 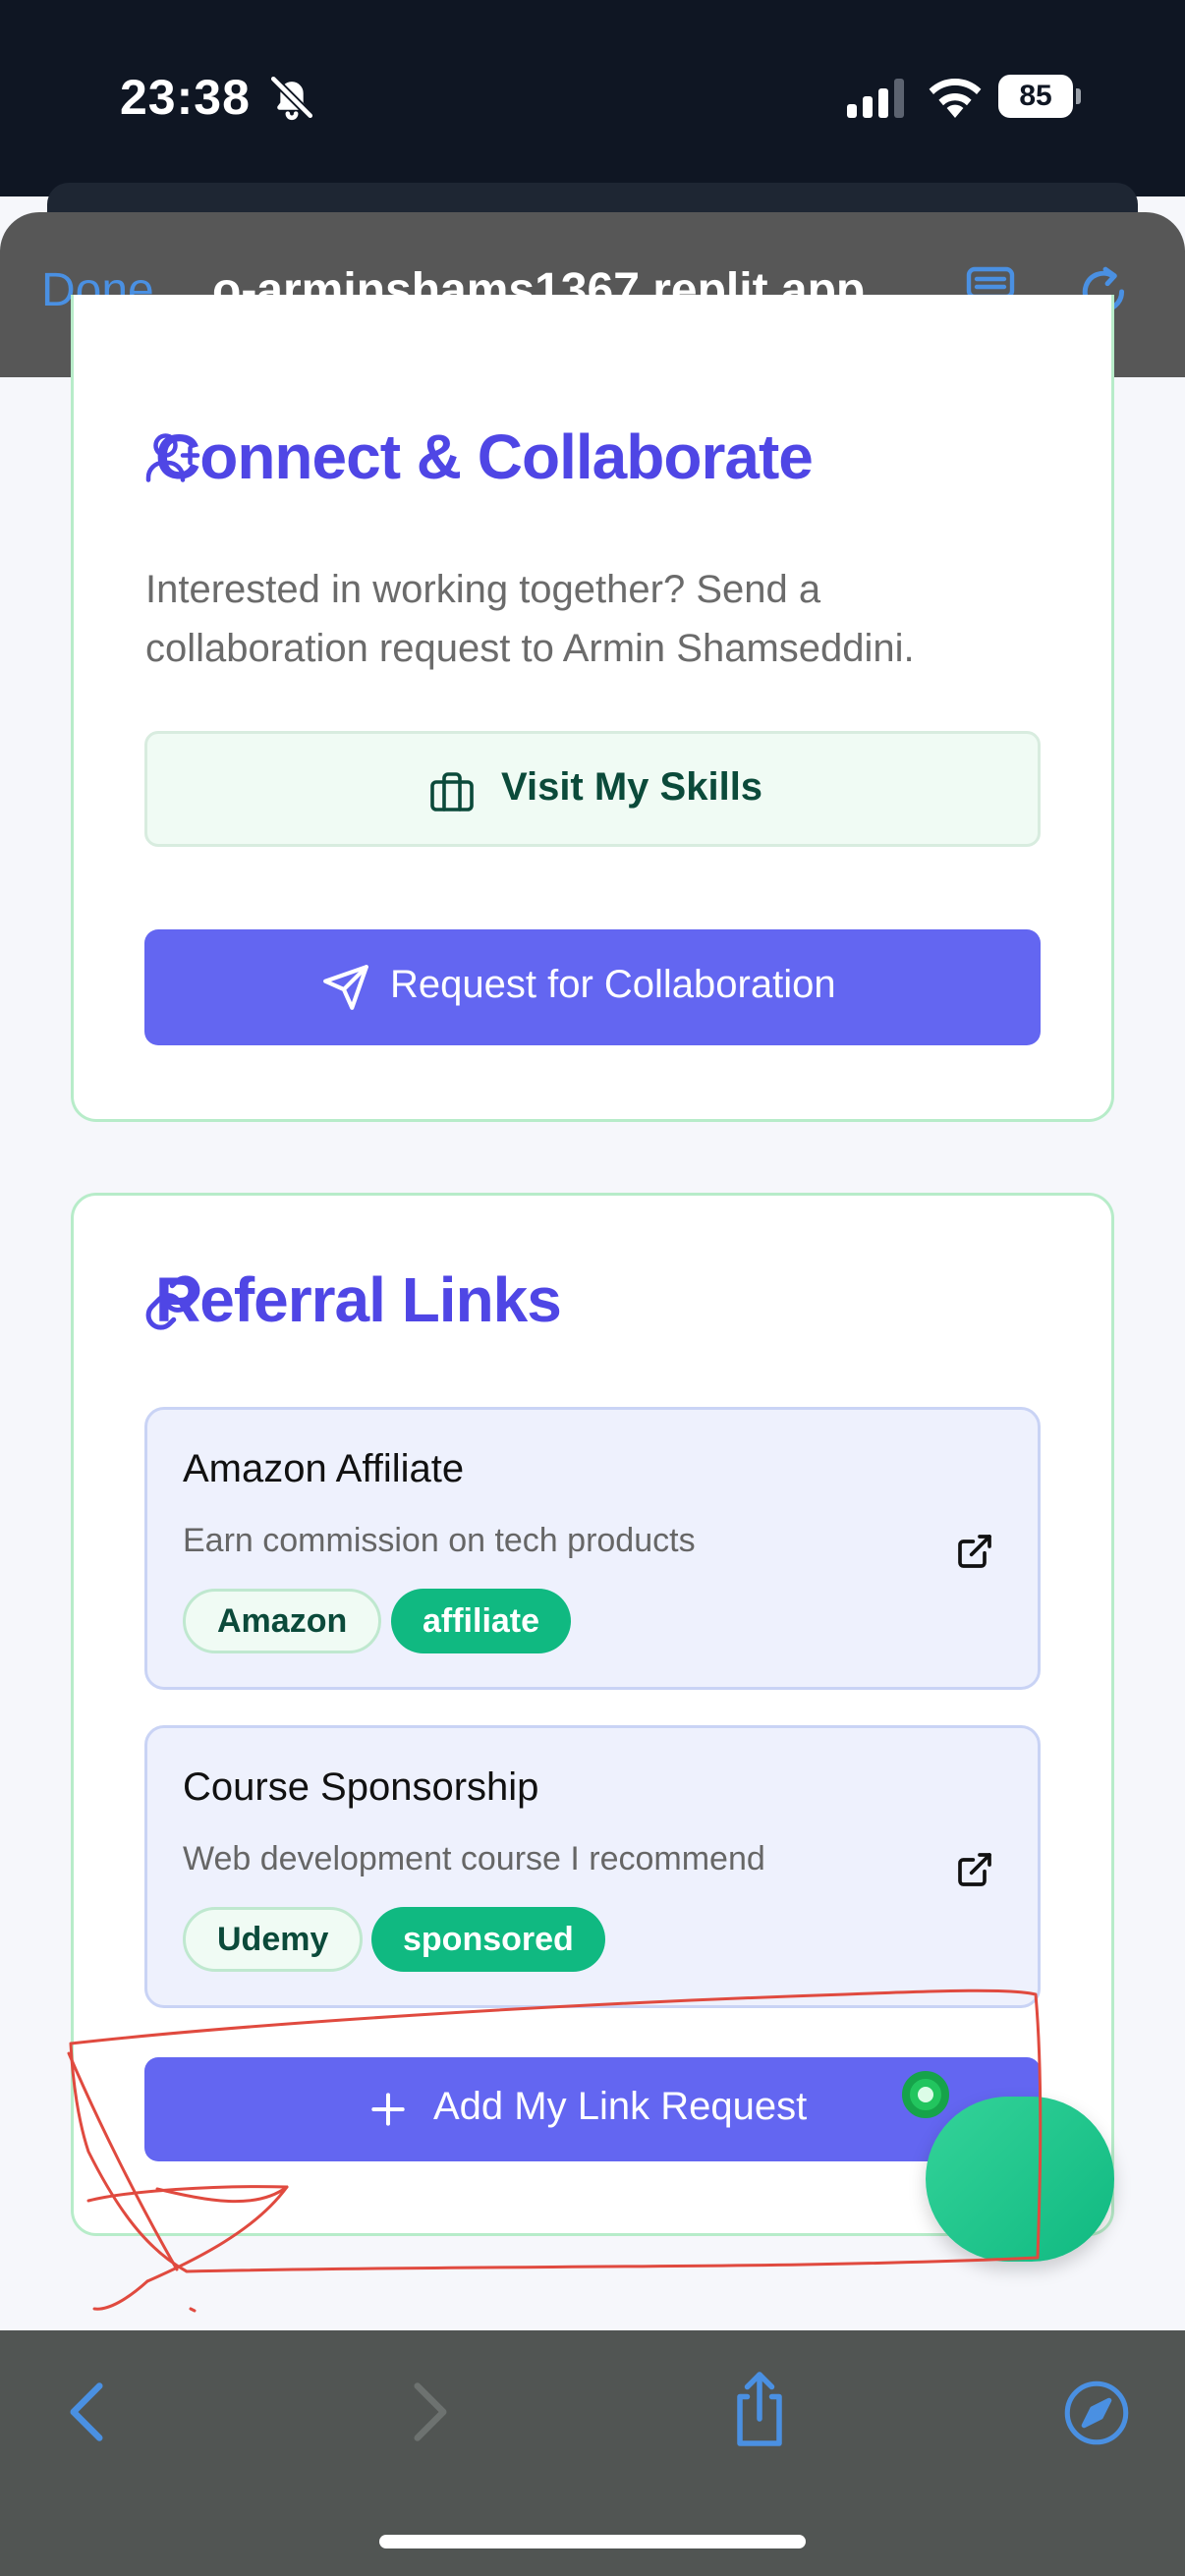 I want to click on home-indicator, so click(x=592, y=2541).